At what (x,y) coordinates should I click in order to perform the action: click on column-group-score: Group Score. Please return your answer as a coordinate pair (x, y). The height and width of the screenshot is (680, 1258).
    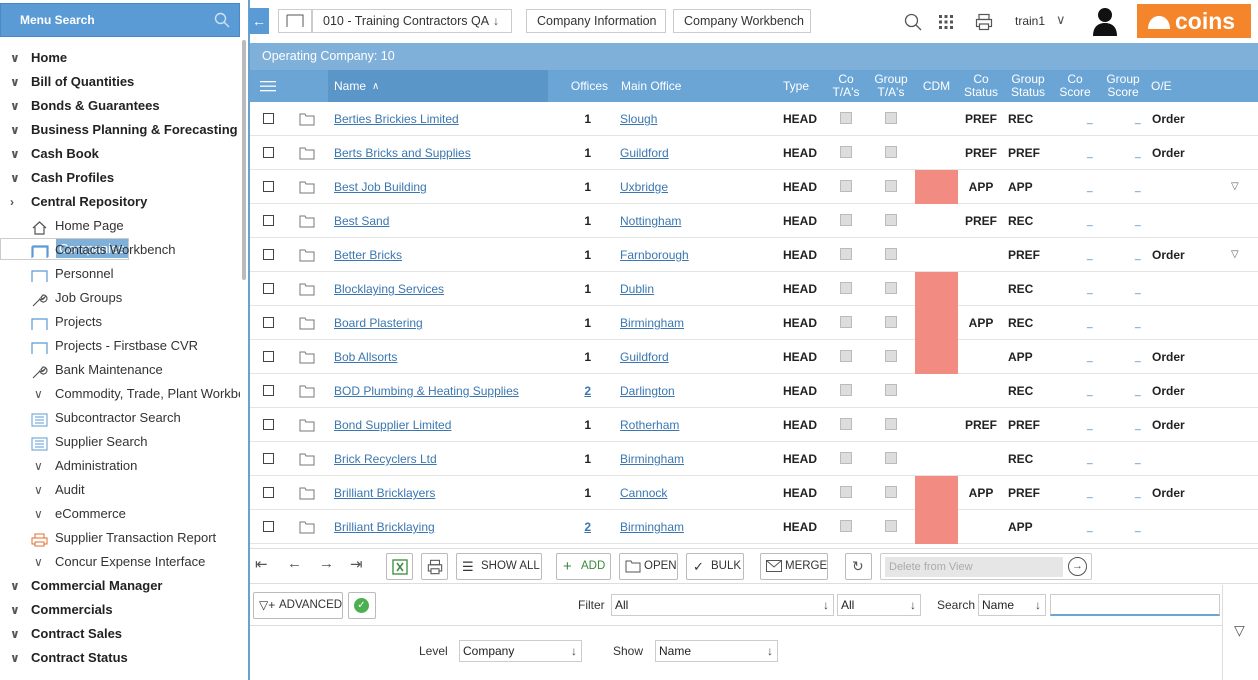
    Looking at the image, I should click on (1123, 86).